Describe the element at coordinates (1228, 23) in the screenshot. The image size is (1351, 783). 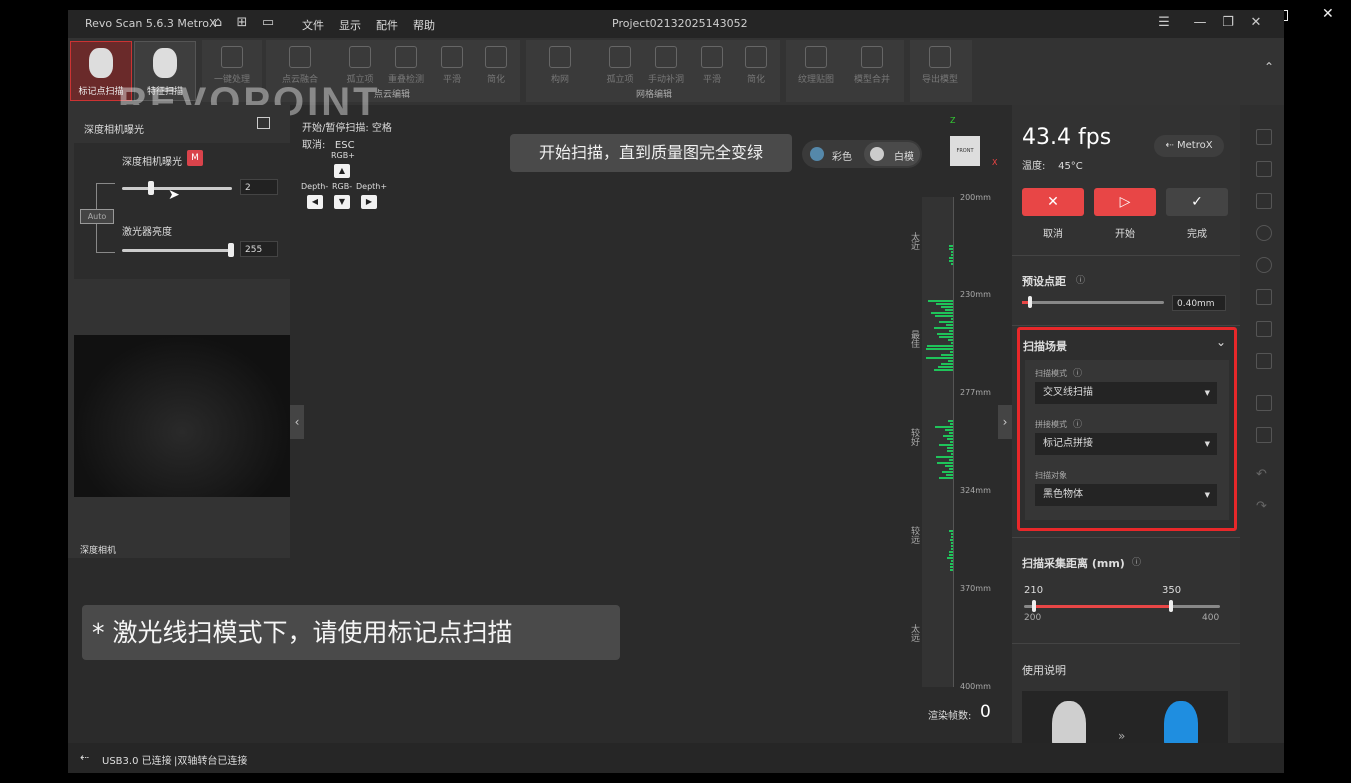
I see `maximize-icon: ❐` at that location.